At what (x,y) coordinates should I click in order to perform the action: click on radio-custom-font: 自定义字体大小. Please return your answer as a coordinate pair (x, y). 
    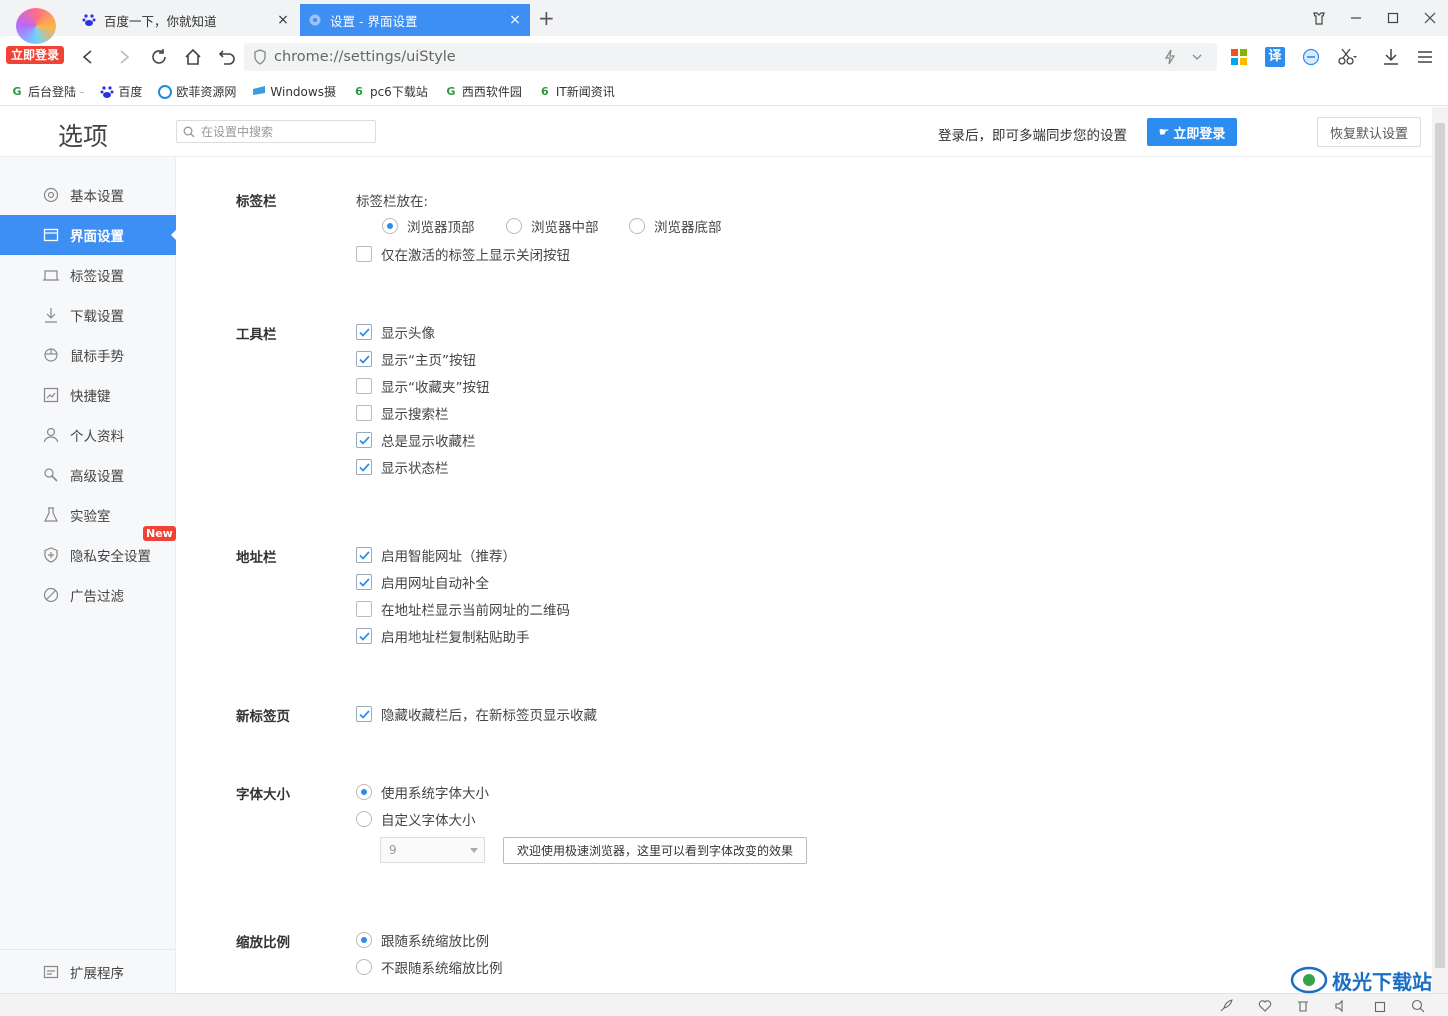
    Looking at the image, I should click on (416, 819).